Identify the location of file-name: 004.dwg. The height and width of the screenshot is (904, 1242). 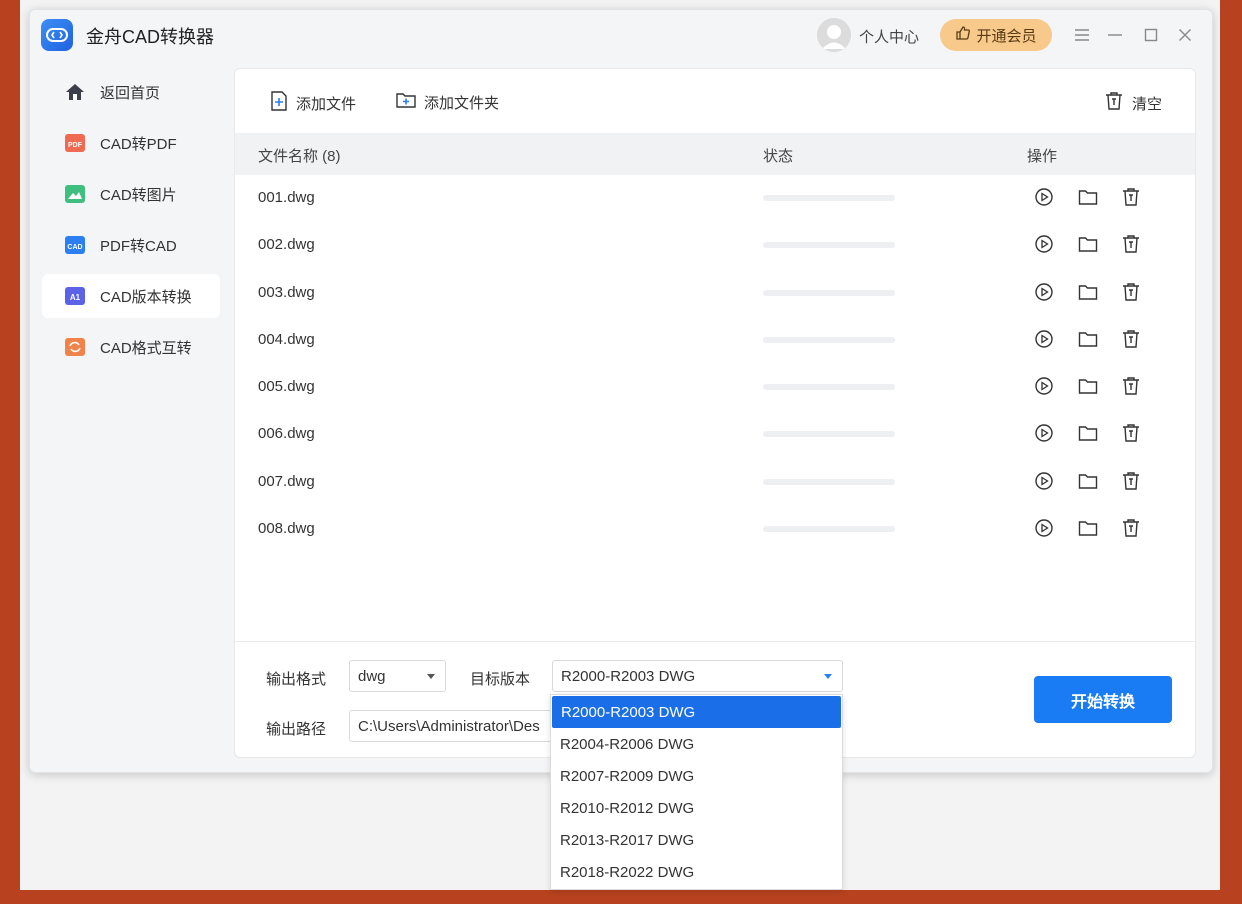
(286, 339).